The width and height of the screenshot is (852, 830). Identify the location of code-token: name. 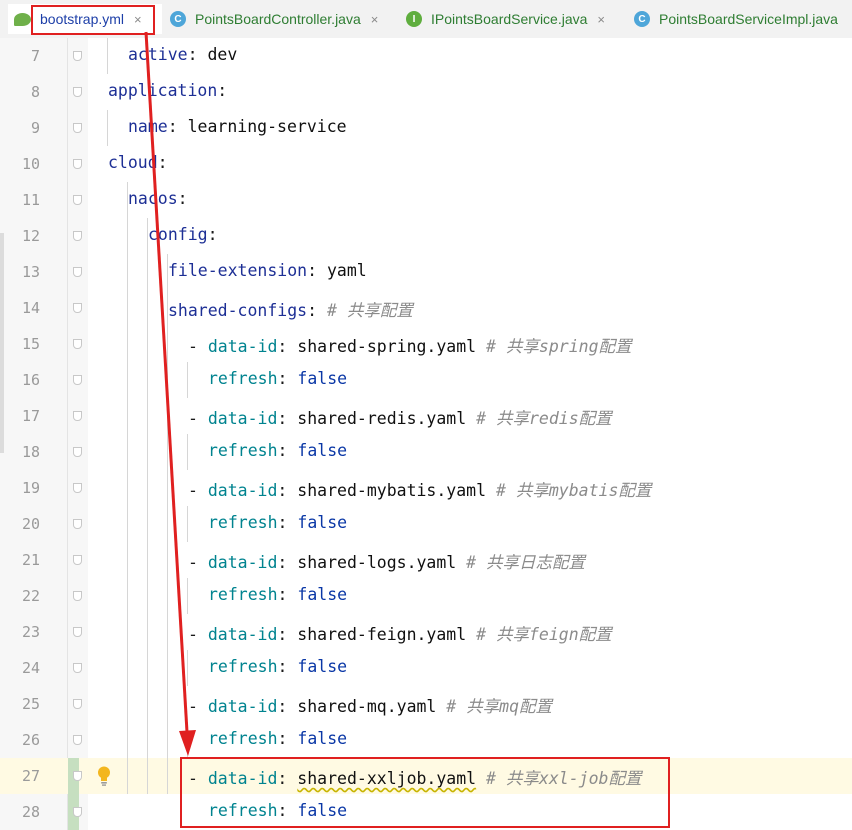
(148, 126).